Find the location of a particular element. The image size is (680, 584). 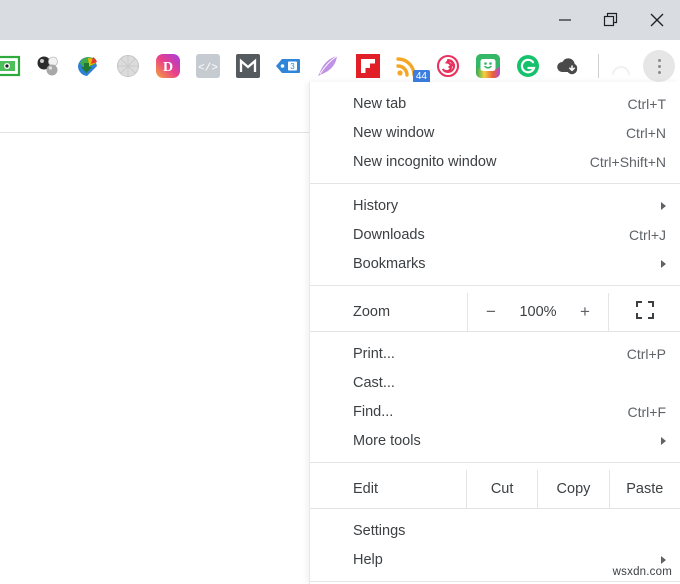

close-icon is located at coordinates (657, 20).